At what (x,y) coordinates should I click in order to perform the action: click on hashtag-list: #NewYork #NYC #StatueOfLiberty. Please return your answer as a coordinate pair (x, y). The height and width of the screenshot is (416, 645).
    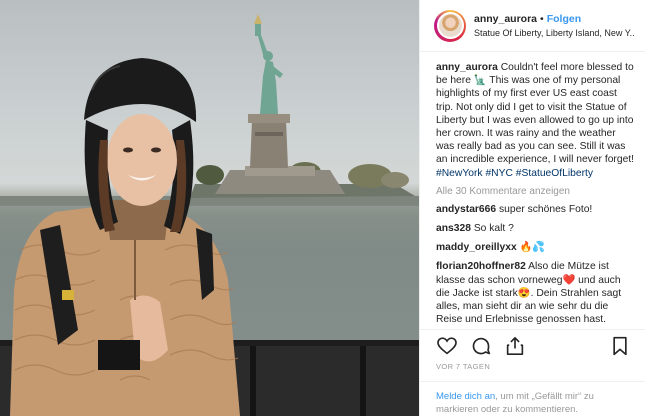
    Looking at the image, I should click on (514, 173).